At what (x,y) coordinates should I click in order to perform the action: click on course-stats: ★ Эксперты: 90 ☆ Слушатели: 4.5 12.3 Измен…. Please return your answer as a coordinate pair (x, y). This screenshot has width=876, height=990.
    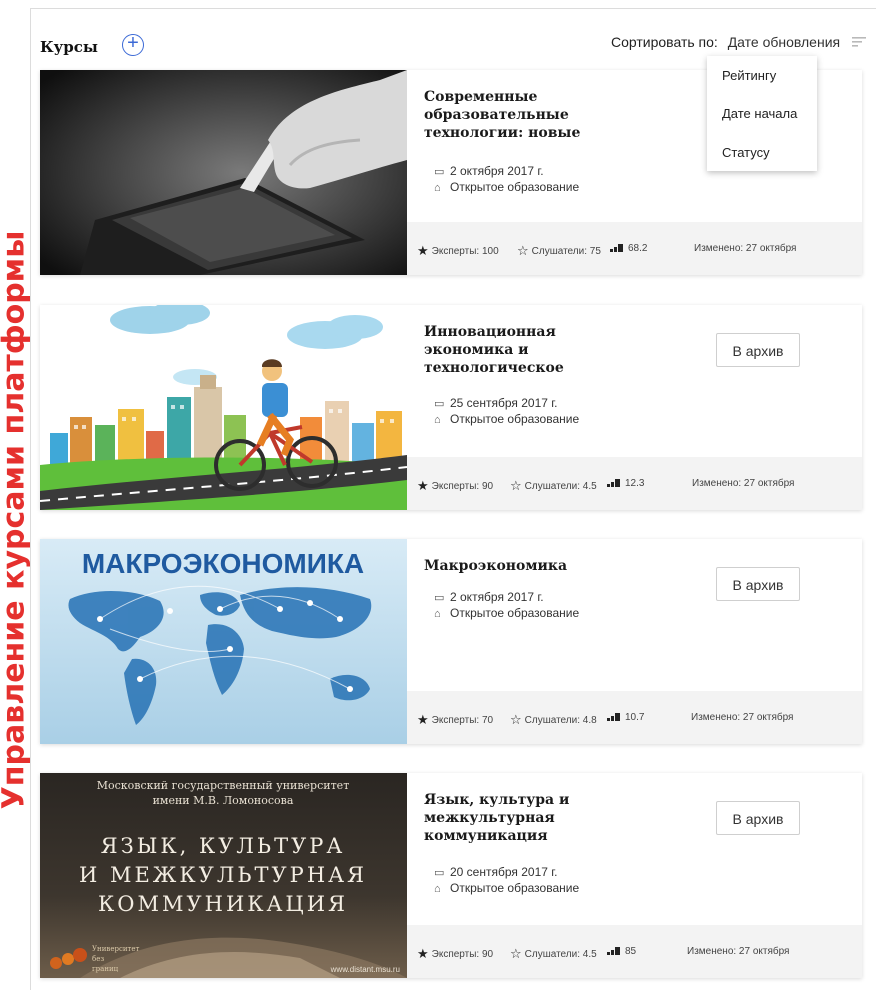
    Looking at the image, I should click on (634, 483).